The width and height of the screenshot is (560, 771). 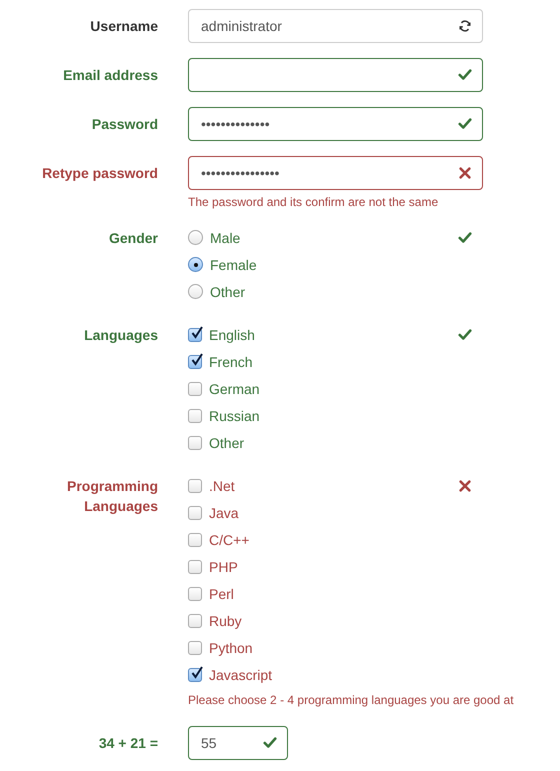 I want to click on option-label: Java, so click(x=224, y=513).